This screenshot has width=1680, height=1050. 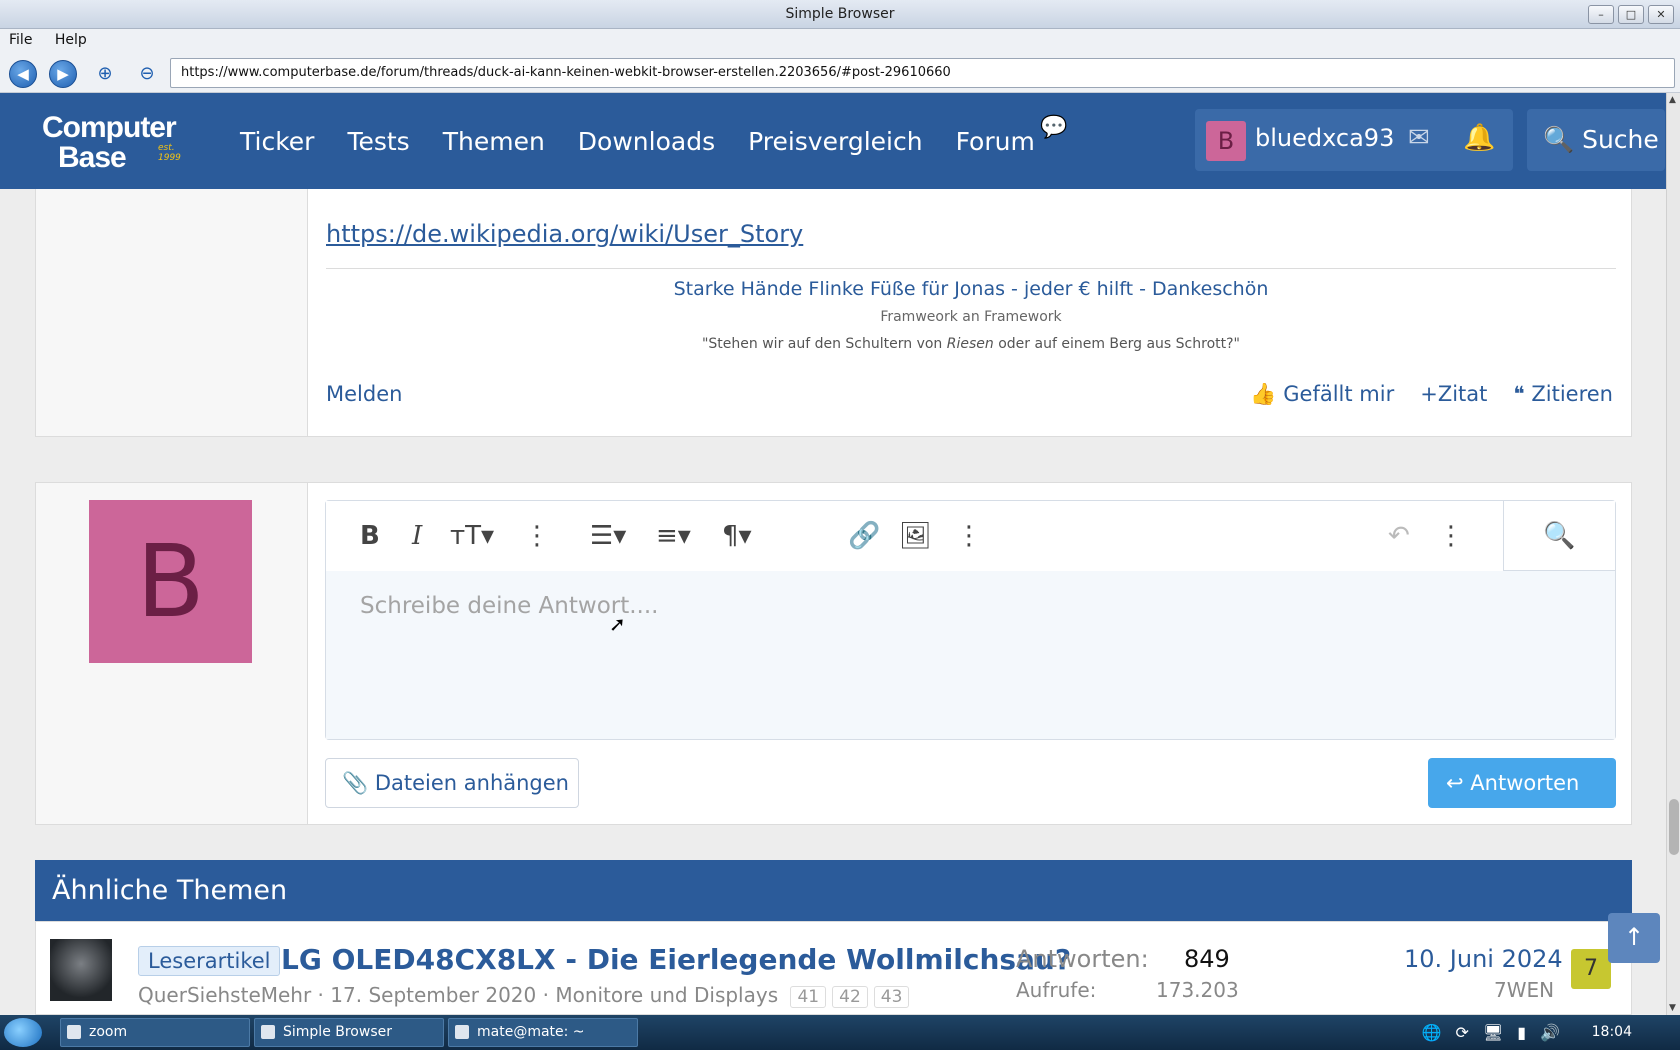 What do you see at coordinates (995, 141) in the screenshot?
I see `nav-forum: Forum` at bounding box center [995, 141].